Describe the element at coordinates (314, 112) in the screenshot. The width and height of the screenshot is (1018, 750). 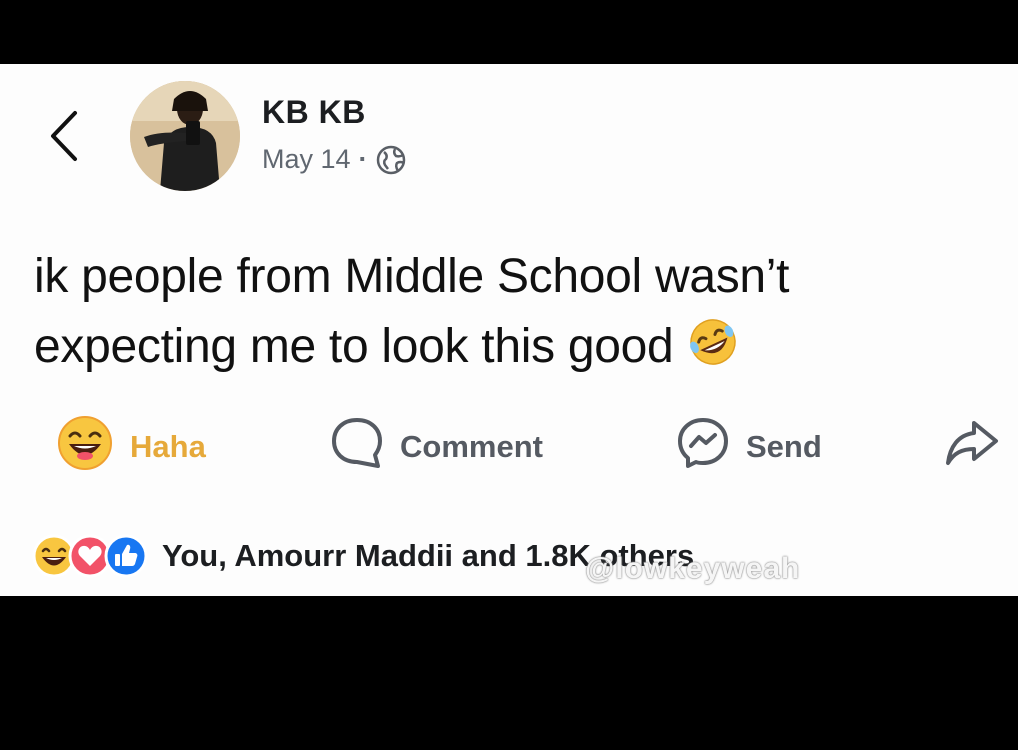
I see `author-name: KB KB` at that location.